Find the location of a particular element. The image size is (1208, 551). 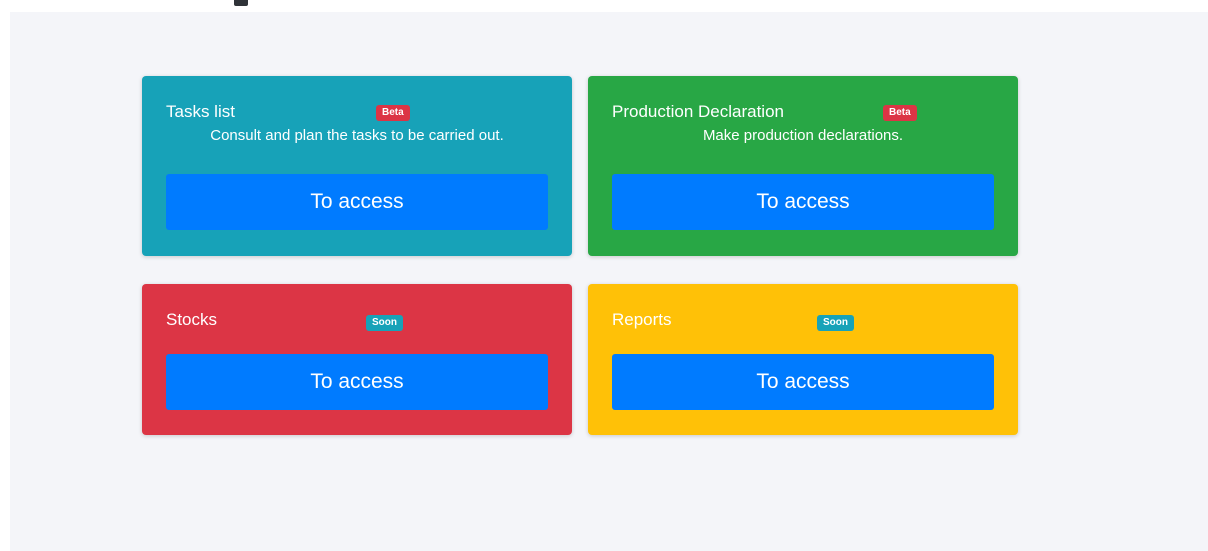

stocks-access-button: To access is located at coordinates (357, 382).